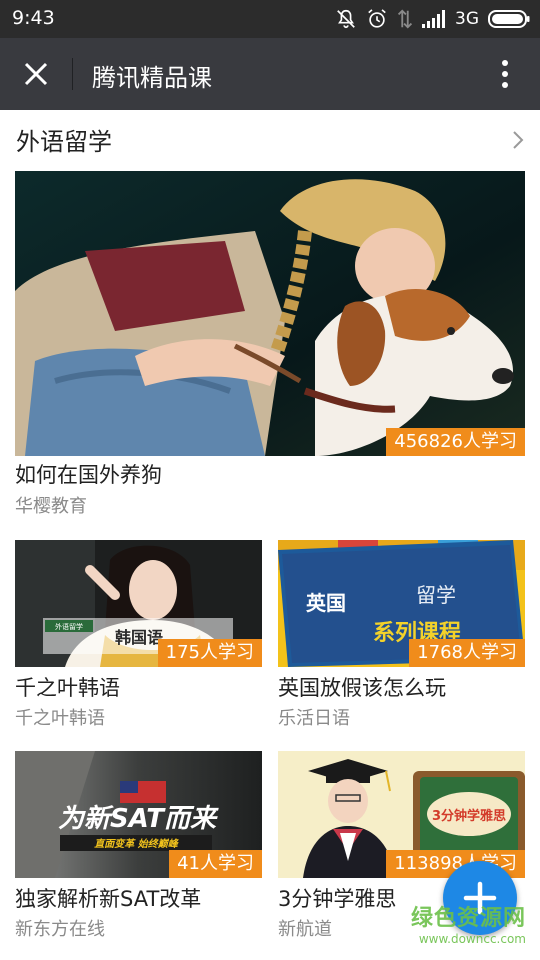 The height and width of the screenshot is (960, 540). Describe the element at coordinates (467, 653) in the screenshot. I see `learner-count-badge: 1768人学习` at that location.